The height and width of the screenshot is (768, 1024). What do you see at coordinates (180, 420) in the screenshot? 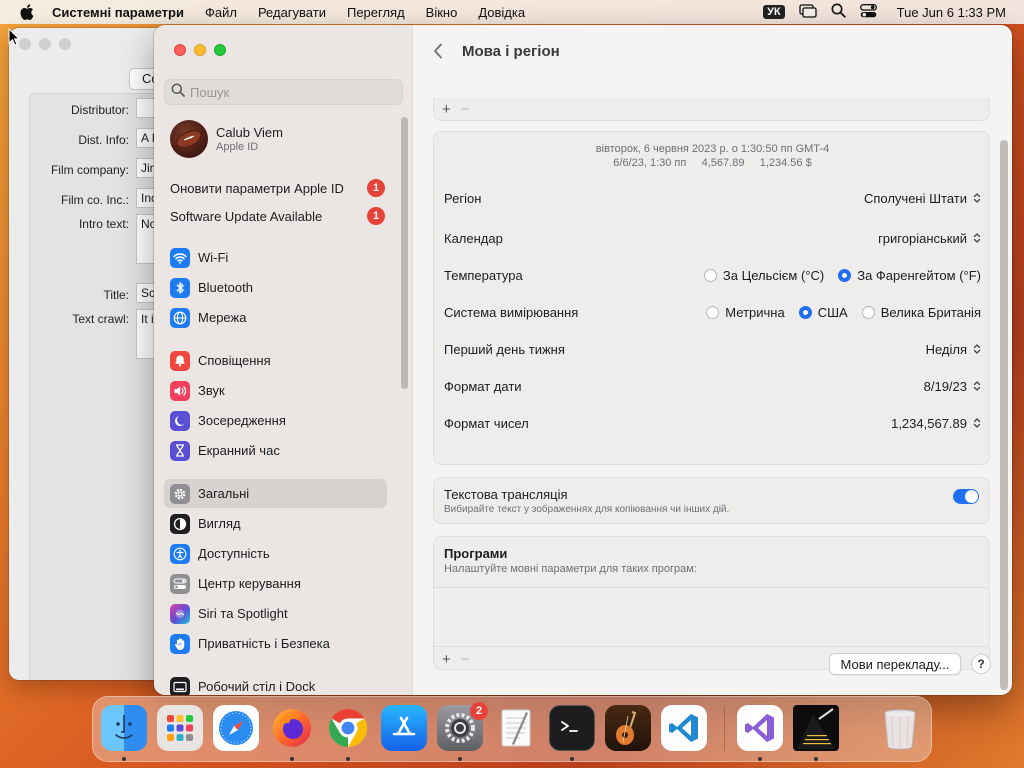
I see `moon-icon` at bounding box center [180, 420].